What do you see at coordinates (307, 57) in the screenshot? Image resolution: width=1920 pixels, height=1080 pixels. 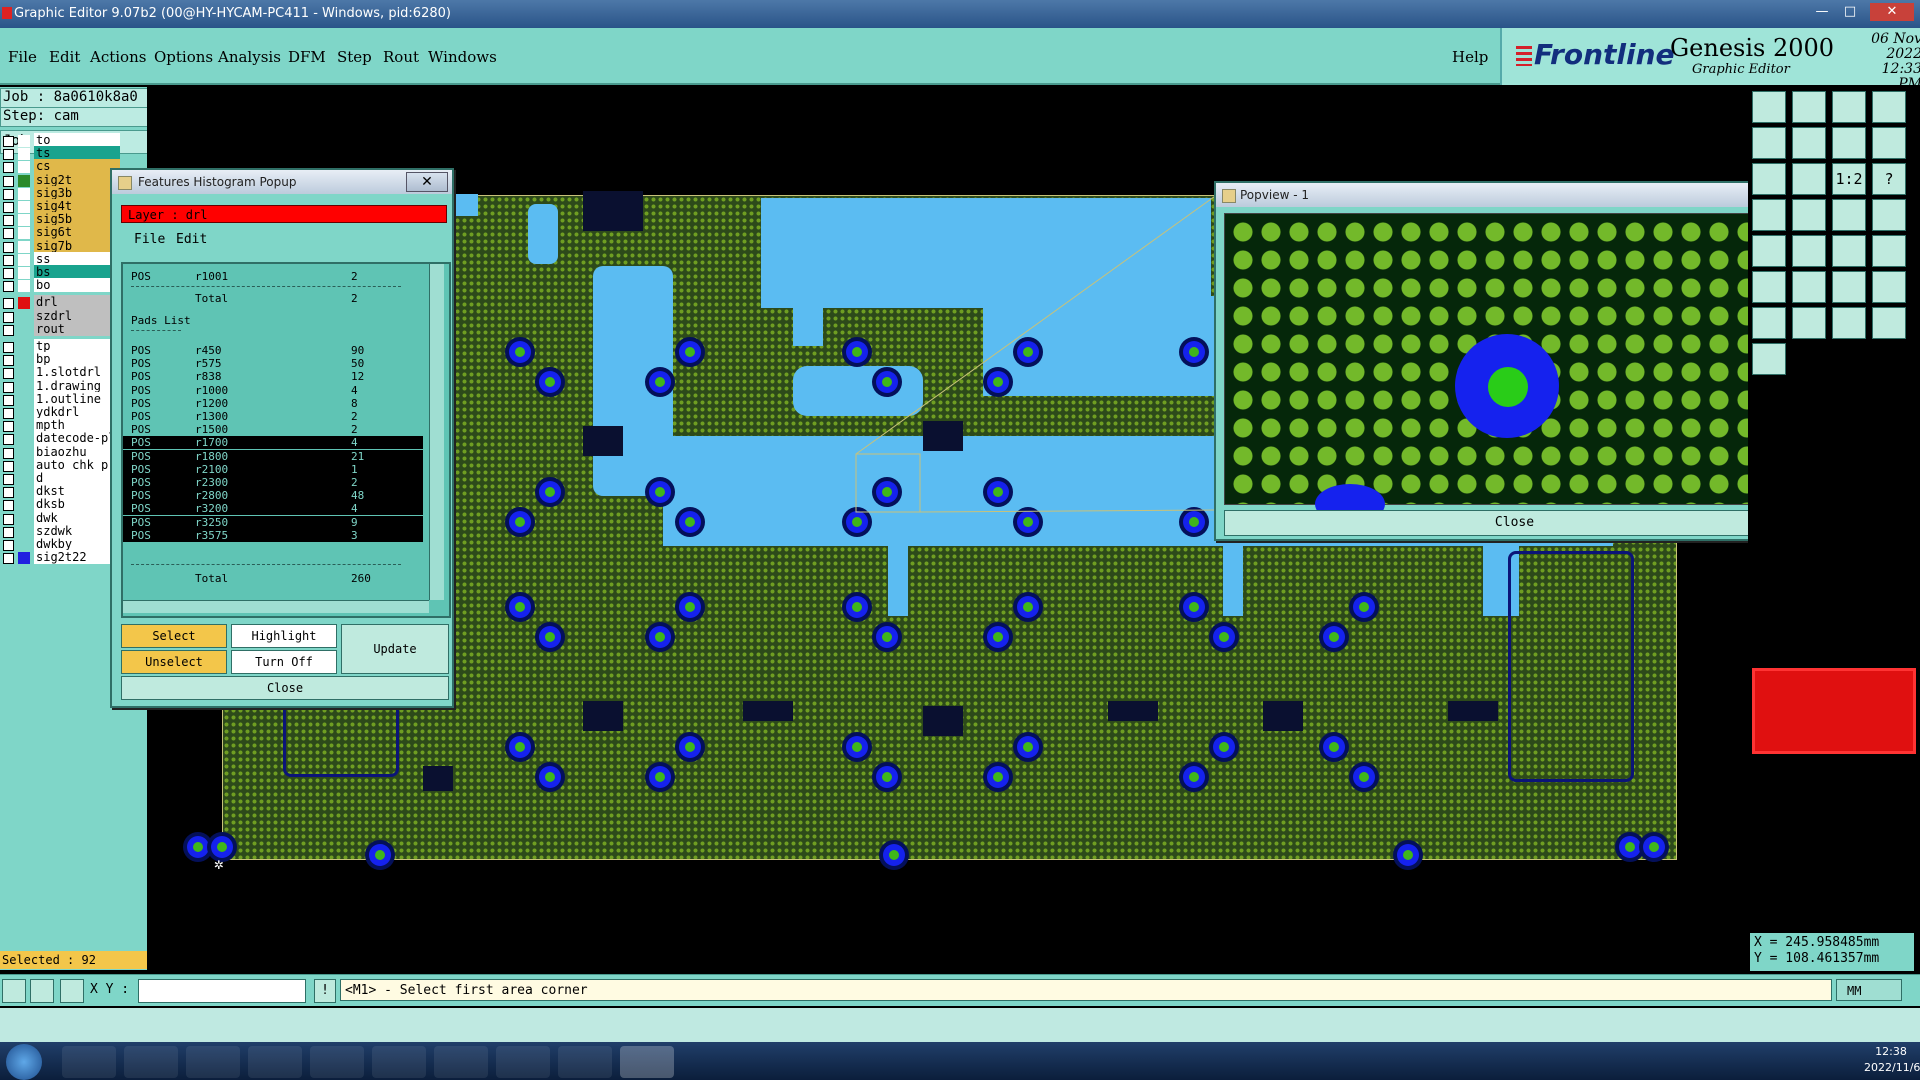 I see `menu-dfm: DFM` at bounding box center [307, 57].